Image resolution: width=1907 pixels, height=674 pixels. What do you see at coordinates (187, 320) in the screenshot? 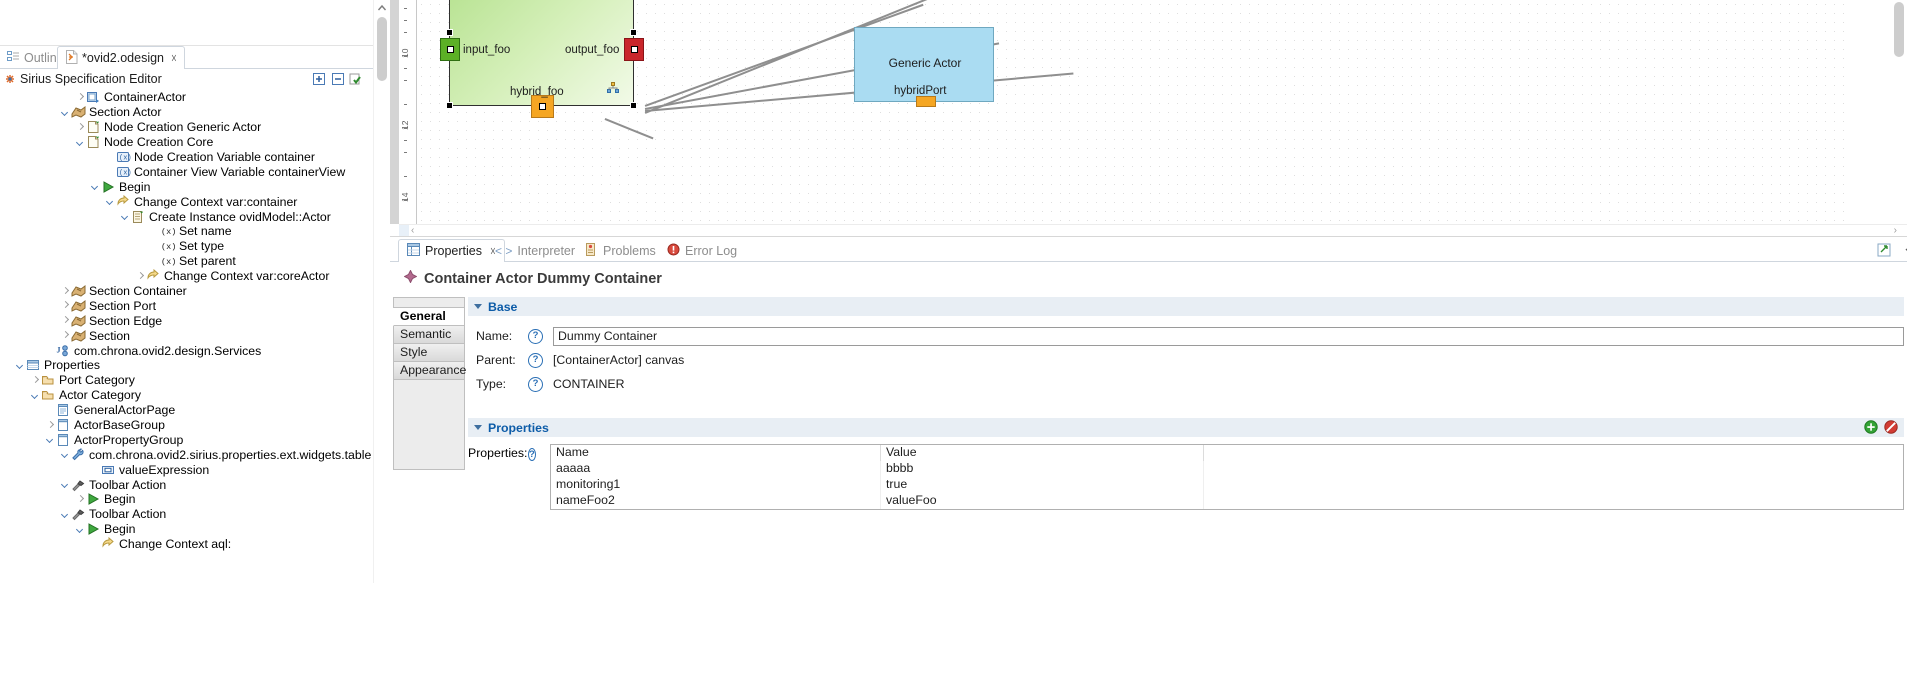
I see `tree-item: Section Edge` at bounding box center [187, 320].